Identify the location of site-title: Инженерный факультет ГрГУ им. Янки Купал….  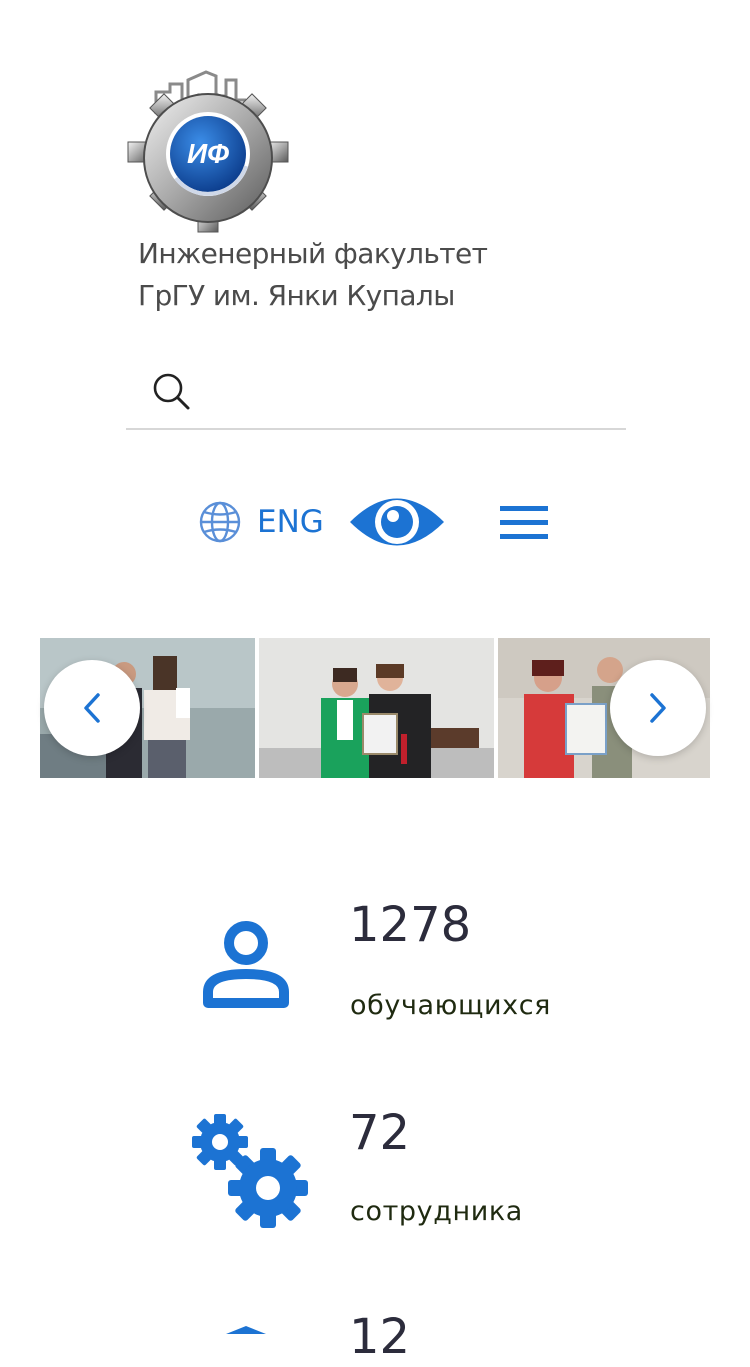
(378, 275).